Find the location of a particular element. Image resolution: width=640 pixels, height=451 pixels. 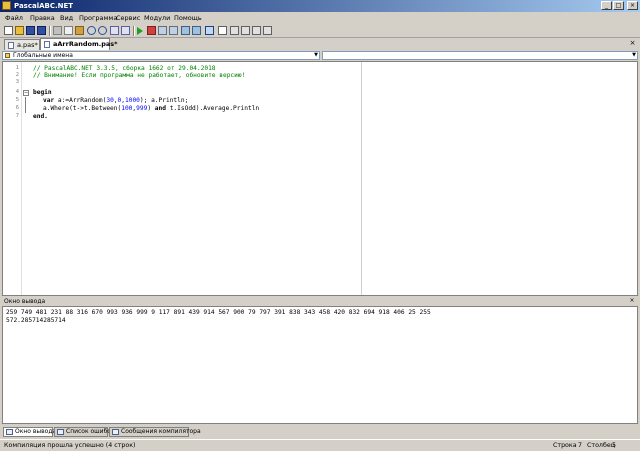

line-number: 7 is located at coordinates (17, 116).